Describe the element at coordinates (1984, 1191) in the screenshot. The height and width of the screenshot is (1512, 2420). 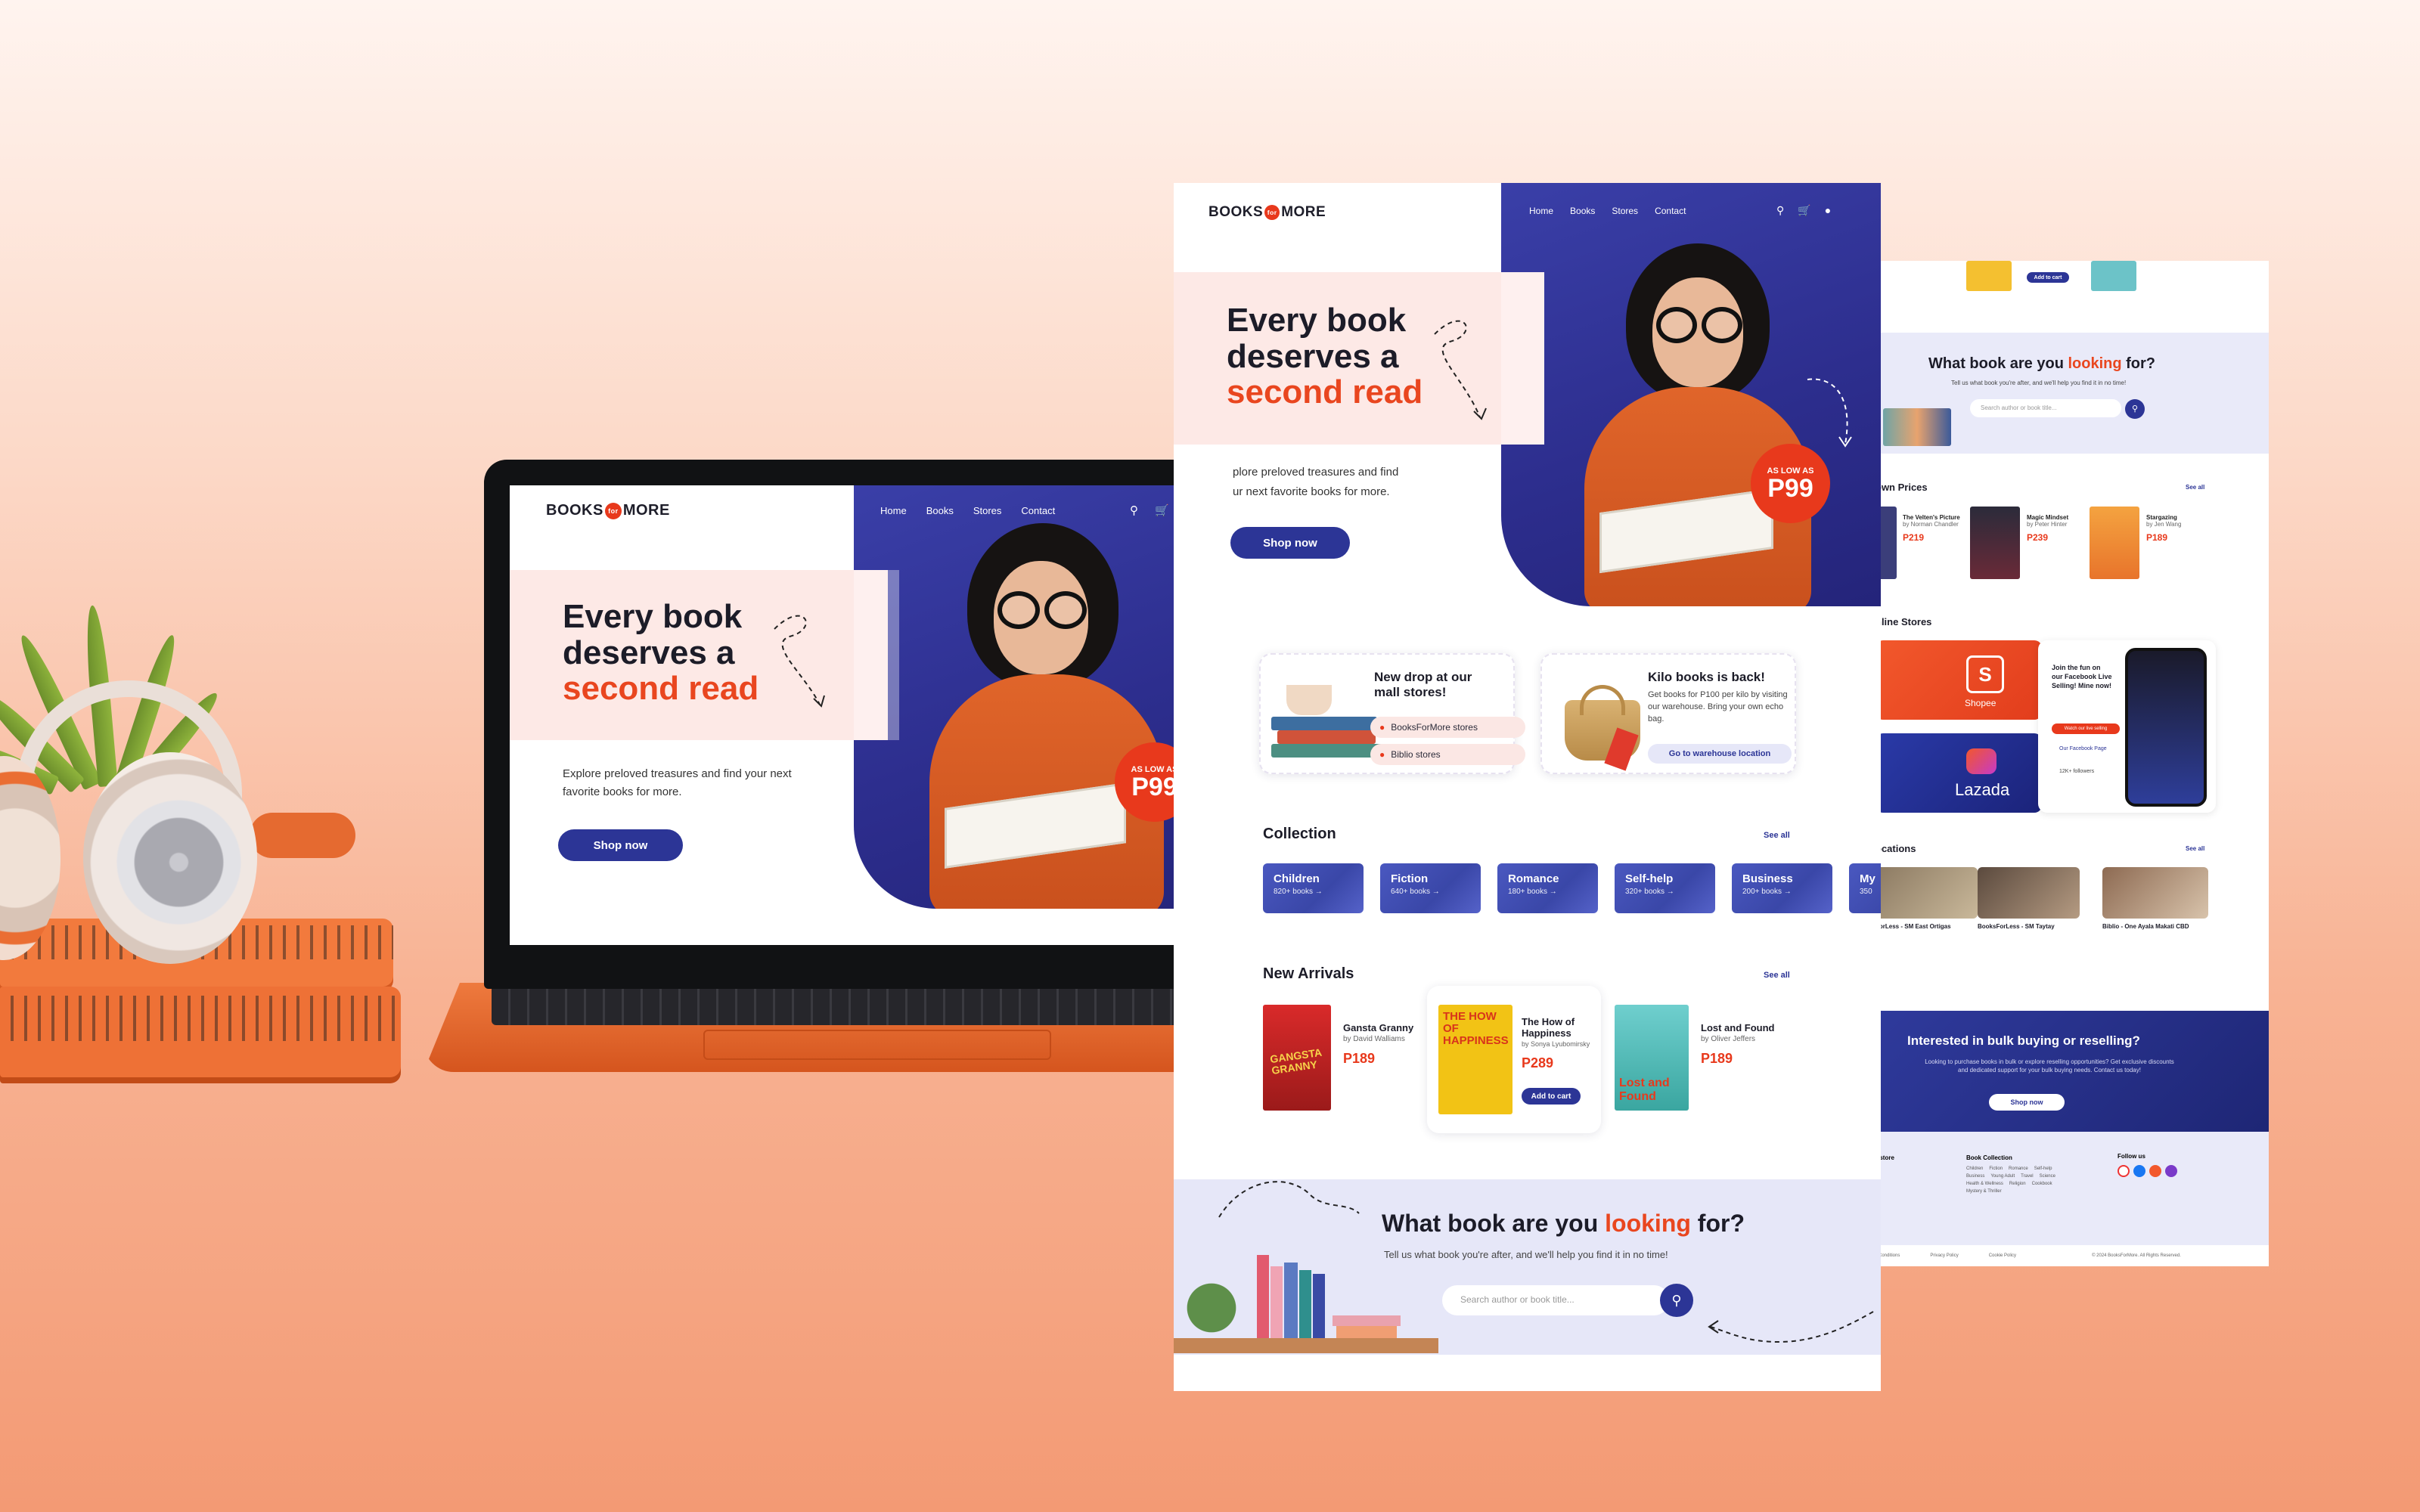
I see `footer-link: Mystery & Thriller` at that location.